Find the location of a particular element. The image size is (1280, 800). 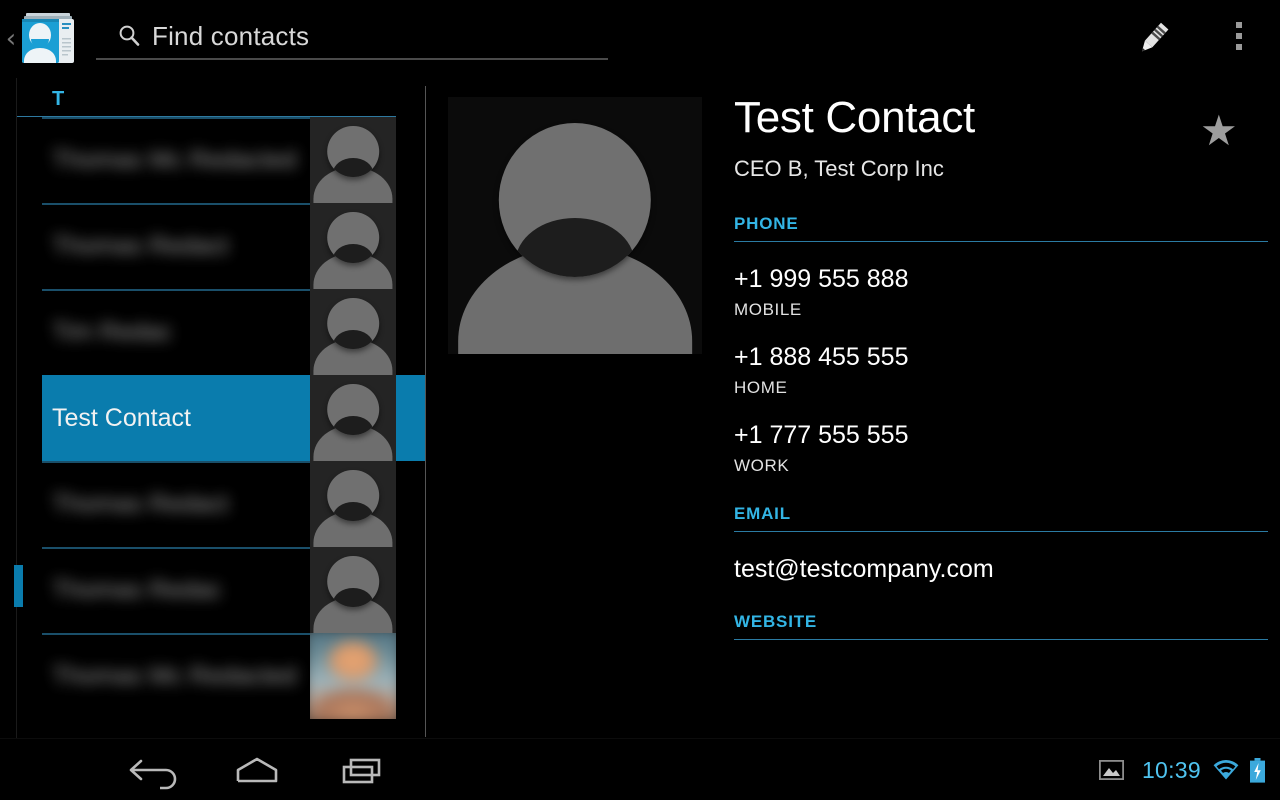

up-chevron-icon: ‹ is located at coordinates (11, 39).